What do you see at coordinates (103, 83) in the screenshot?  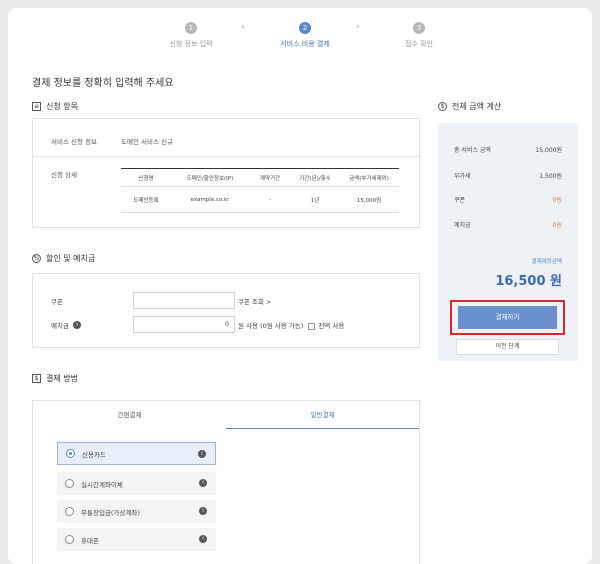 I see `page-title: 결제 정보를 정확히 입력해 주세요` at bounding box center [103, 83].